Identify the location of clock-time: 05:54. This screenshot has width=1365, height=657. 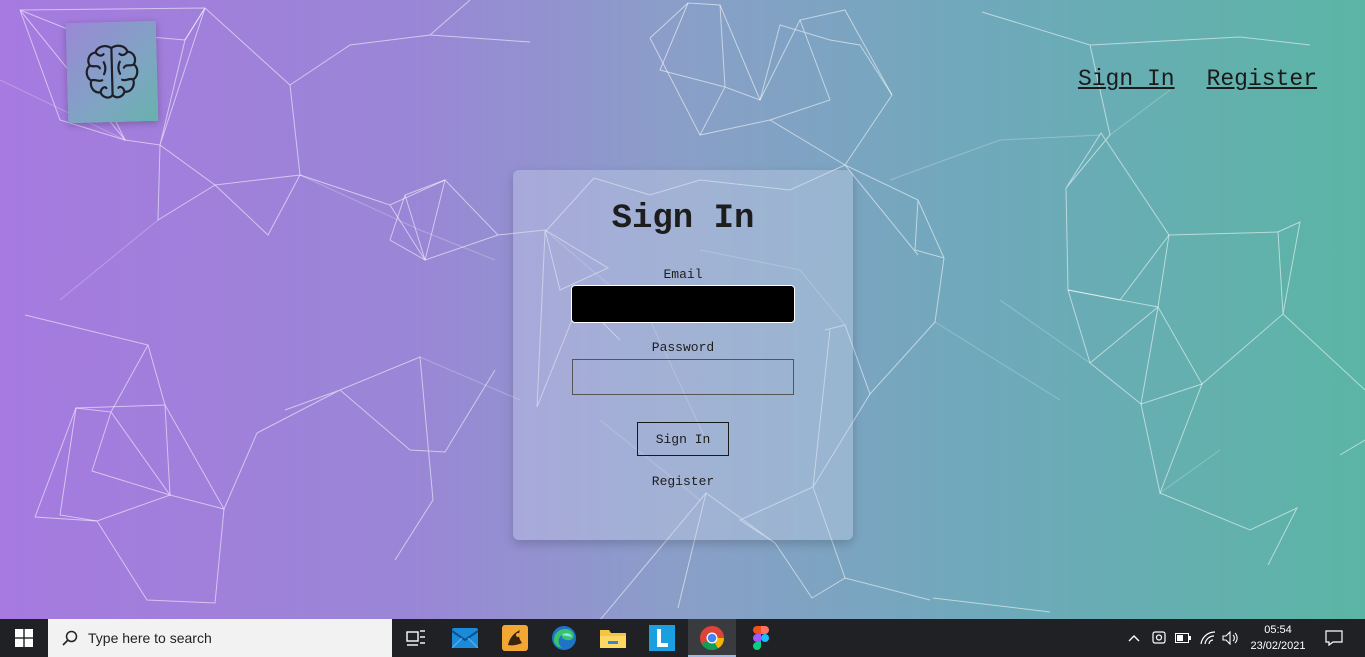
(1278, 630).